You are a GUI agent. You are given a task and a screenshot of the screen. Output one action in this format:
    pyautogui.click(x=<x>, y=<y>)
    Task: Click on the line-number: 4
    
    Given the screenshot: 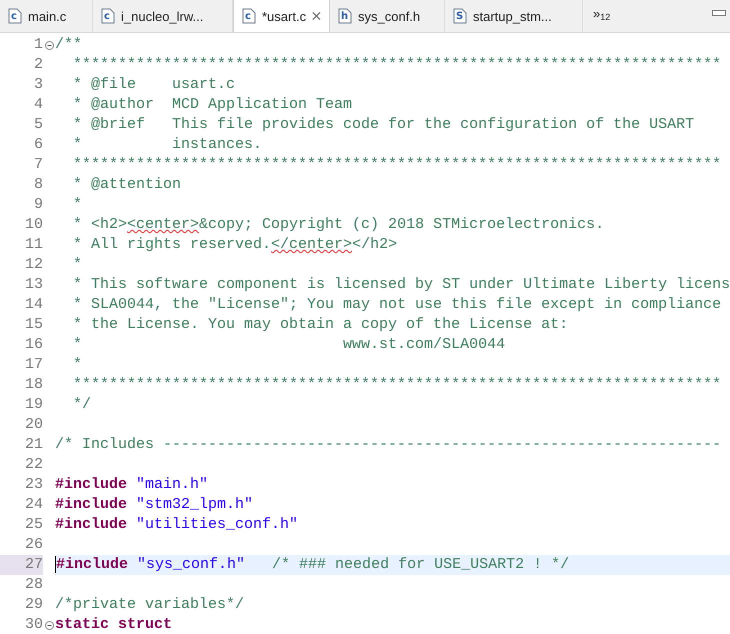 What is the action you would take?
    pyautogui.click(x=37, y=105)
    